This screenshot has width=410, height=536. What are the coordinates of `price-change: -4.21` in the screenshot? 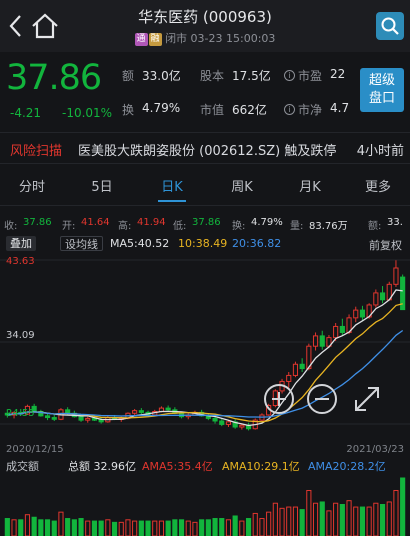 It's located at (26, 113).